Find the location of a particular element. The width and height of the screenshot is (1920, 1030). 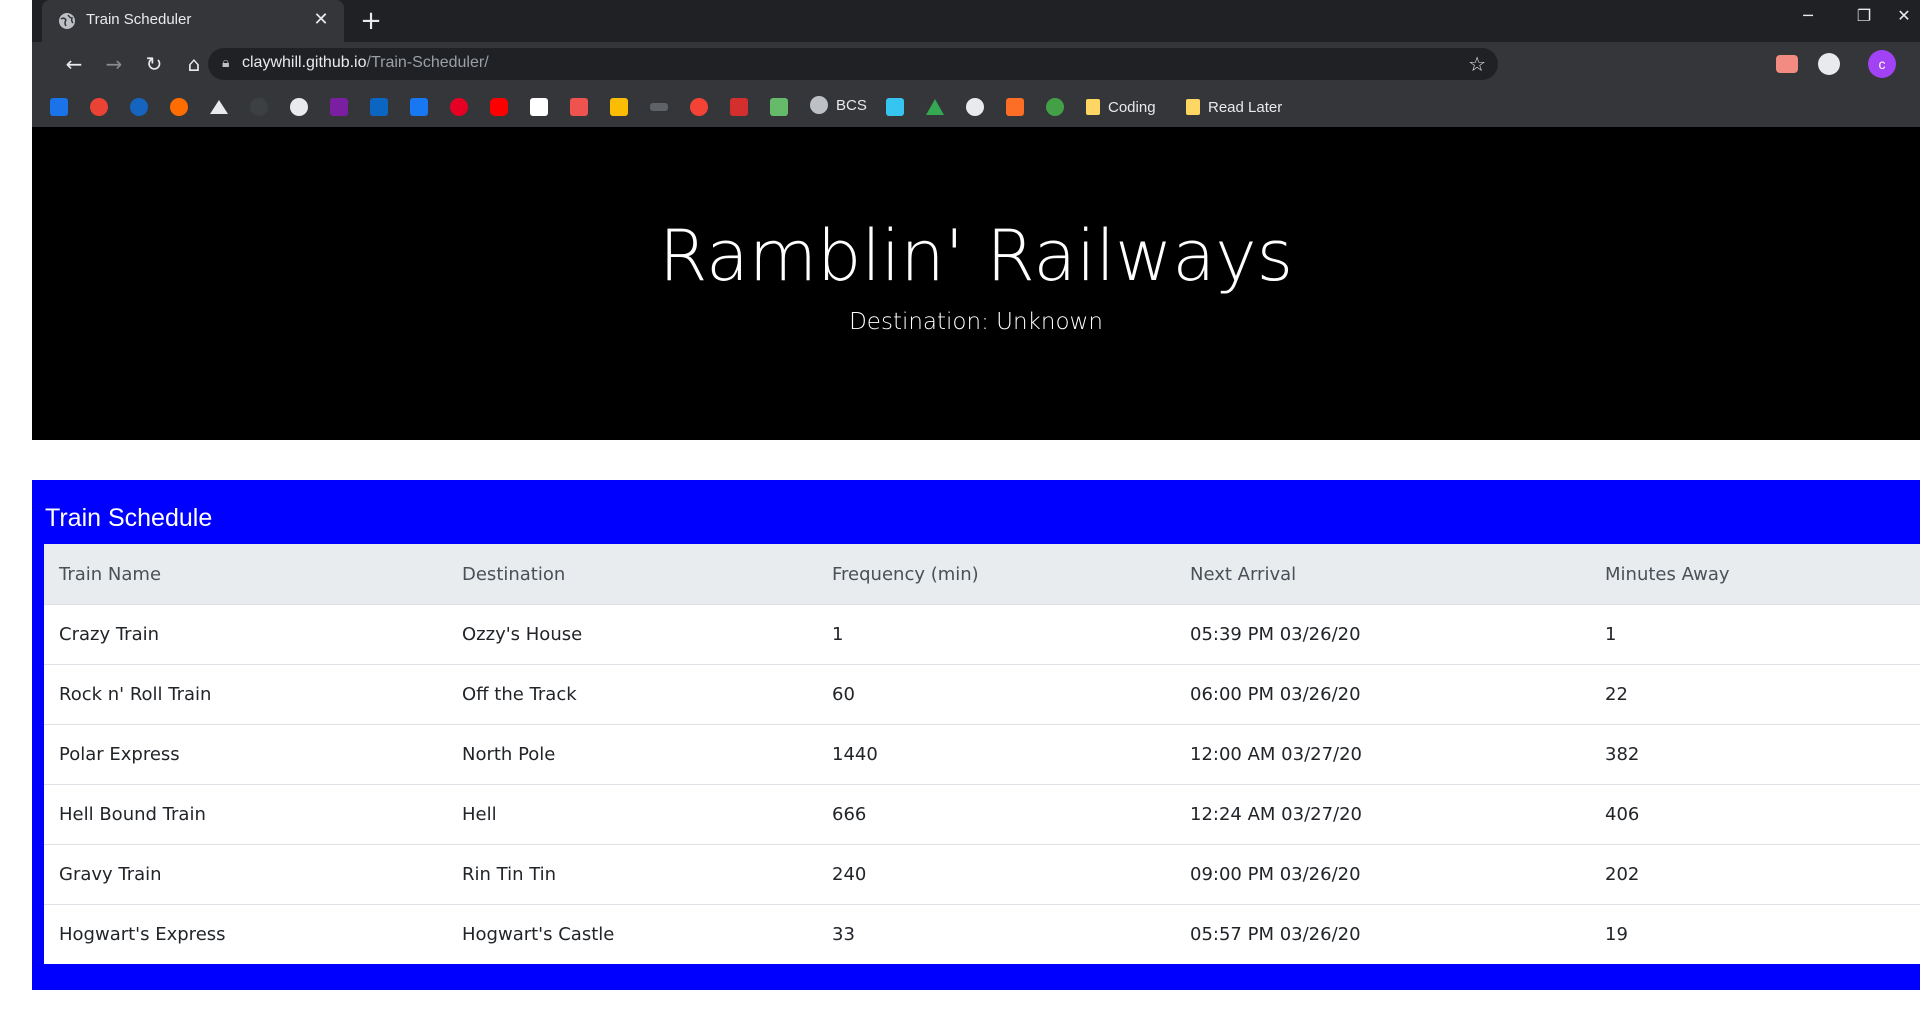

new-tab-button: + is located at coordinates (371, 21).